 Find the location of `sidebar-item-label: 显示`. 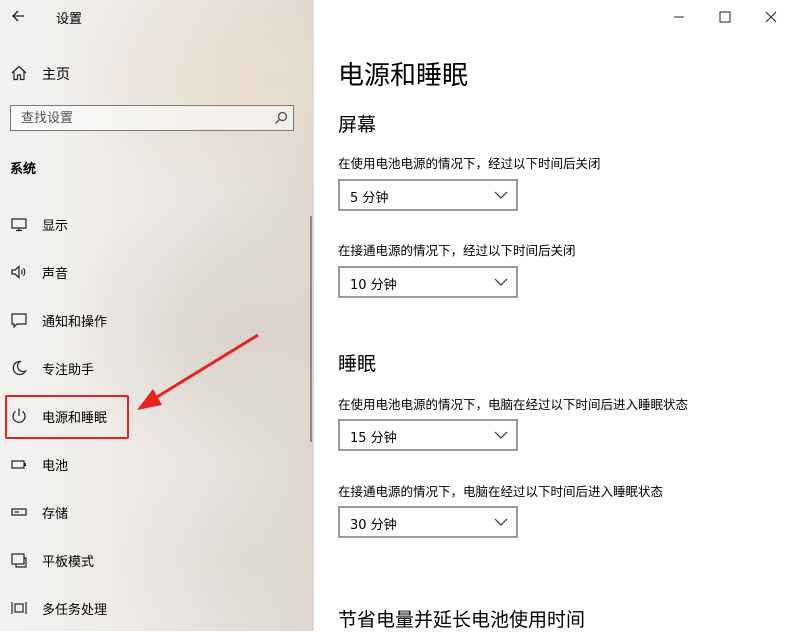

sidebar-item-label: 显示 is located at coordinates (55, 226).